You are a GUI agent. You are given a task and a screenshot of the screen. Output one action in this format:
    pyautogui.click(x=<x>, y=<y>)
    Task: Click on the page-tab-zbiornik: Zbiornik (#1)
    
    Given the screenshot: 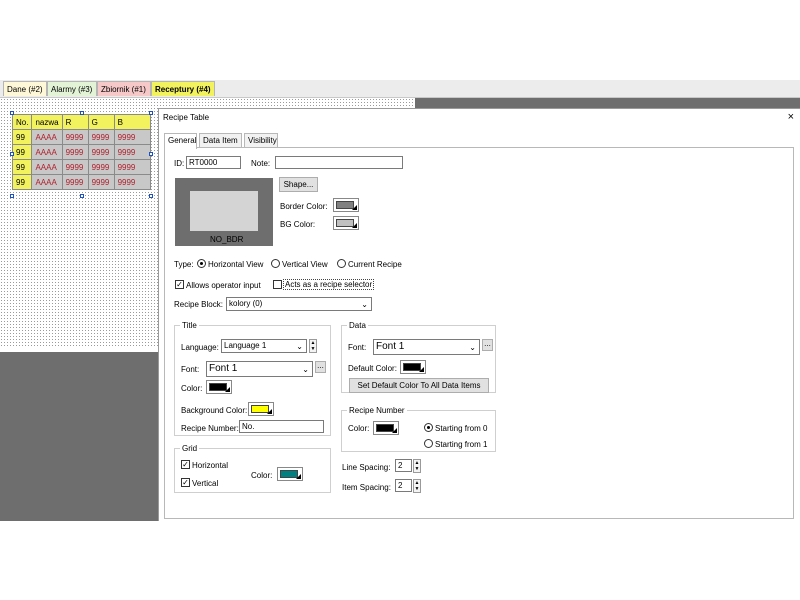 What is the action you would take?
    pyautogui.click(x=124, y=88)
    